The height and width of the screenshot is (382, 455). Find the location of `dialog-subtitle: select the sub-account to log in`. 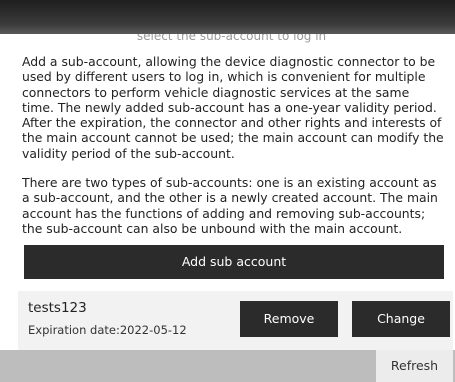

dialog-subtitle: select the sub-account to log in is located at coordinates (231, 38).